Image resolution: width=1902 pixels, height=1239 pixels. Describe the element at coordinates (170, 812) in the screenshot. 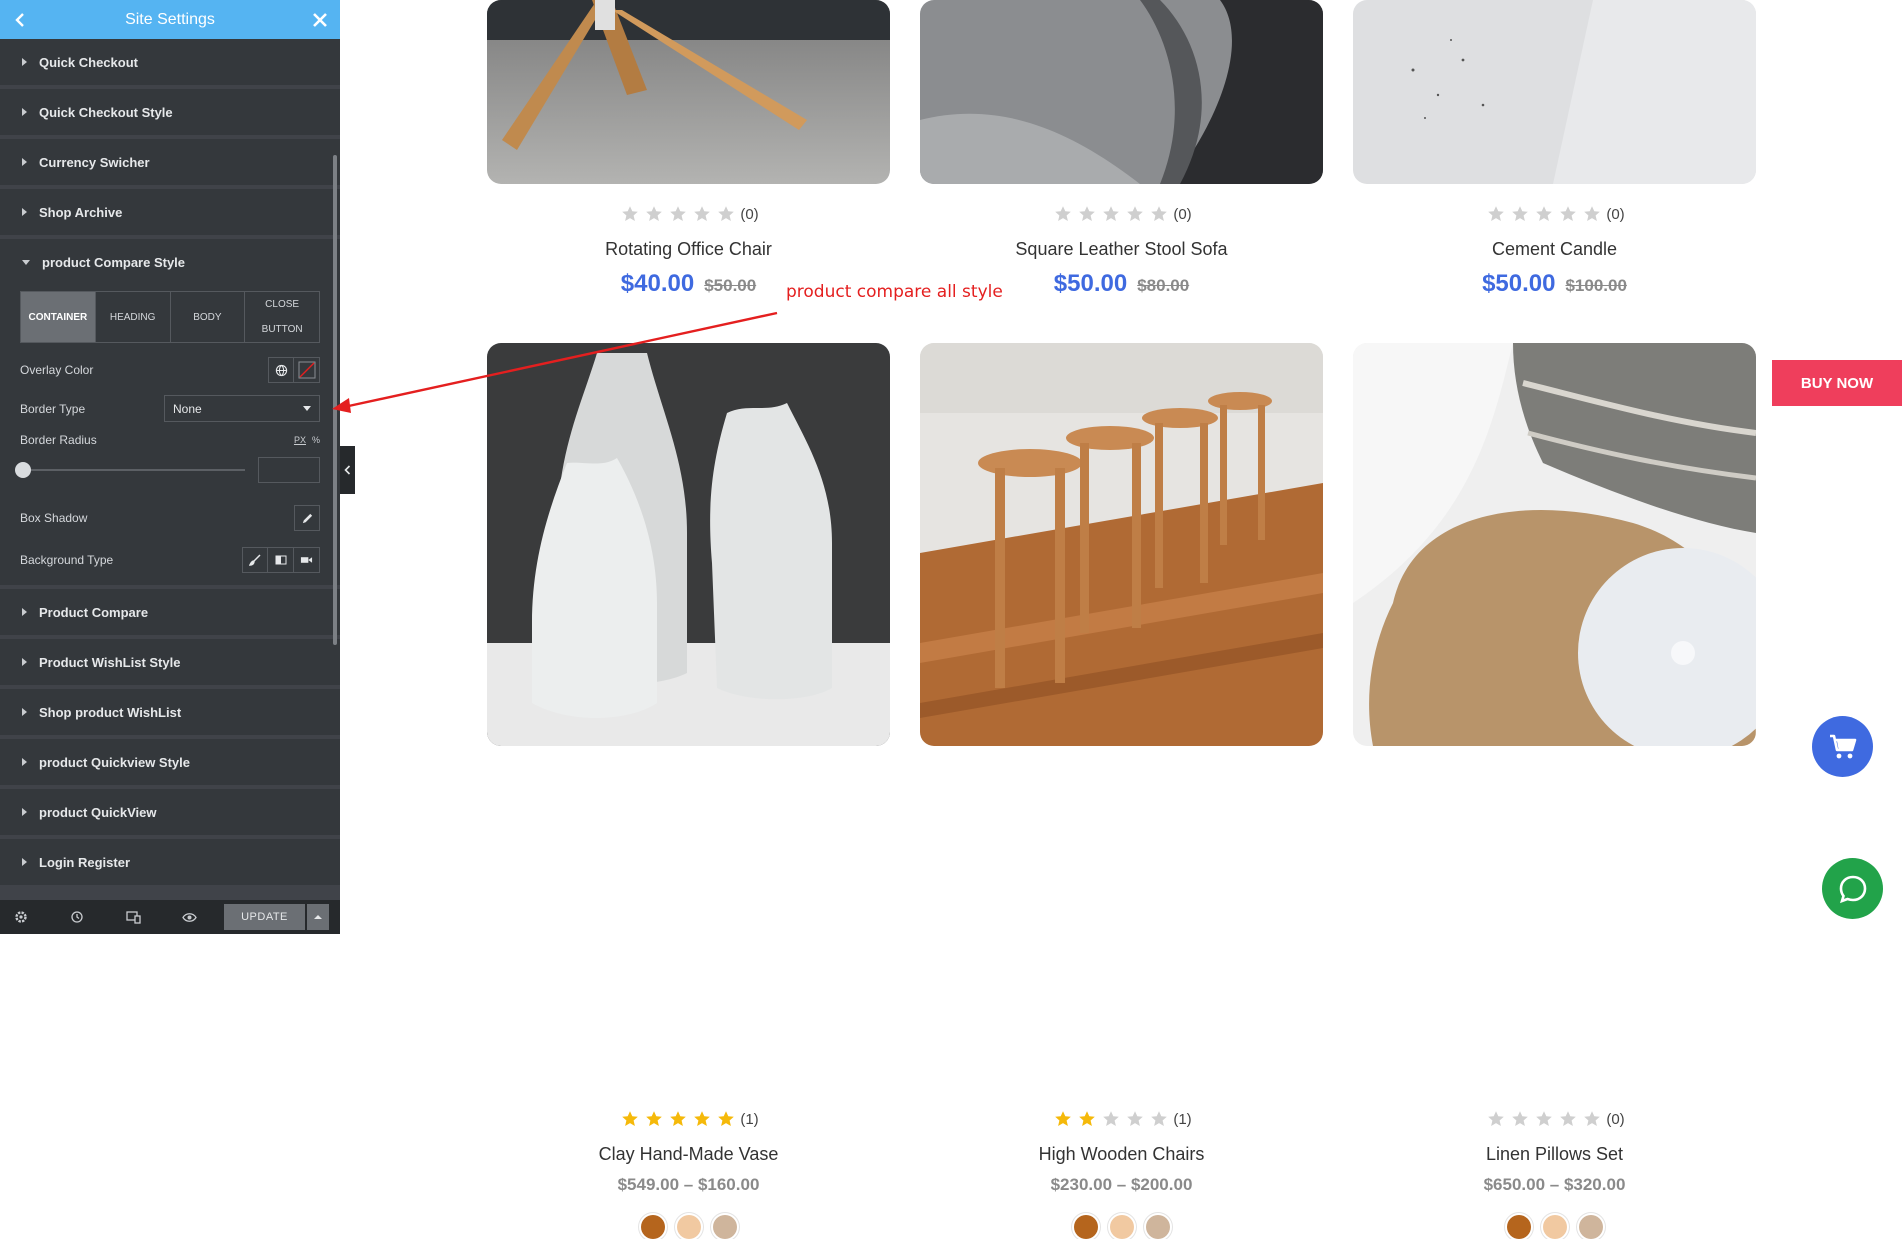

I see `section-product-quickview: product QuickView` at that location.